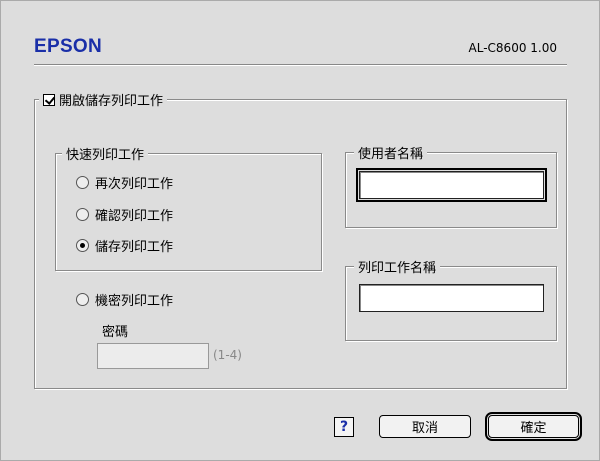 This screenshot has height=461, width=600. I want to click on model-version: AL-C8600 1.00, so click(512, 48).